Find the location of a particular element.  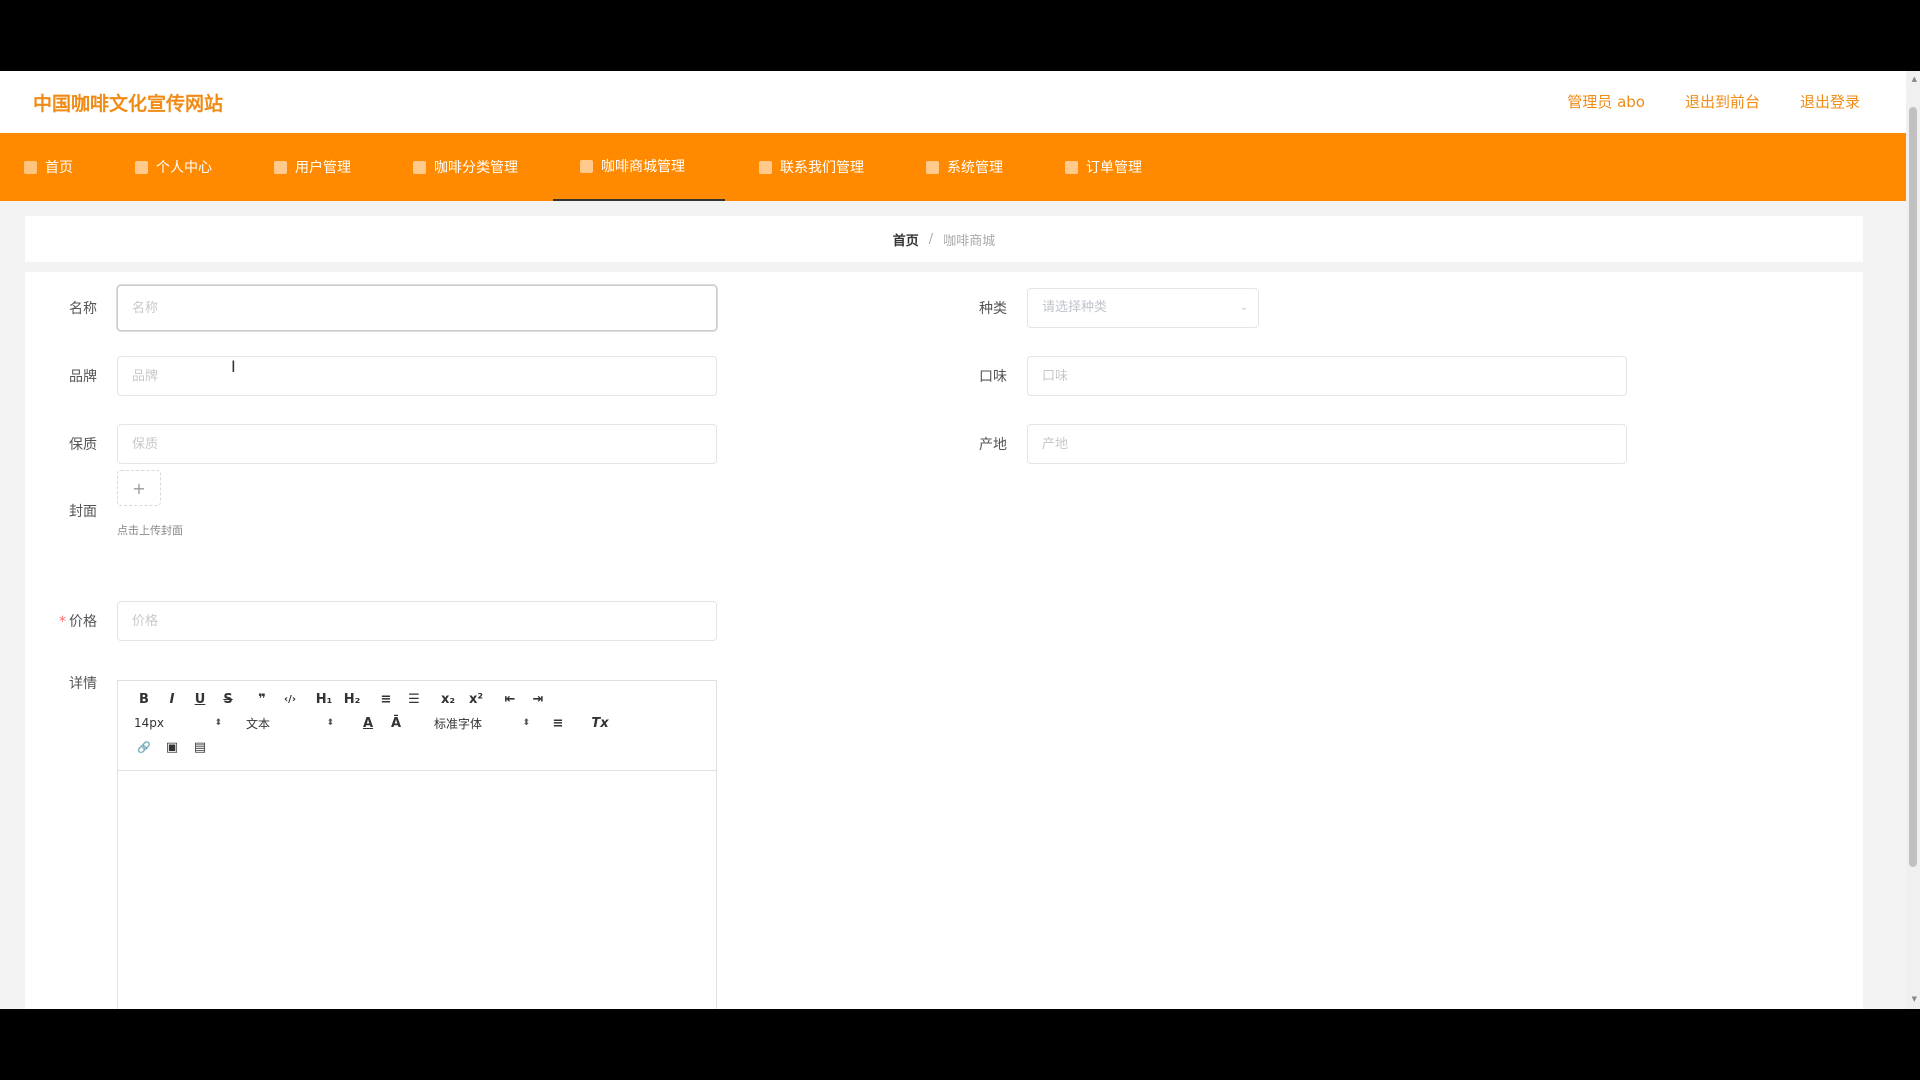

nav-item-label: 个人中心 is located at coordinates (184, 168).